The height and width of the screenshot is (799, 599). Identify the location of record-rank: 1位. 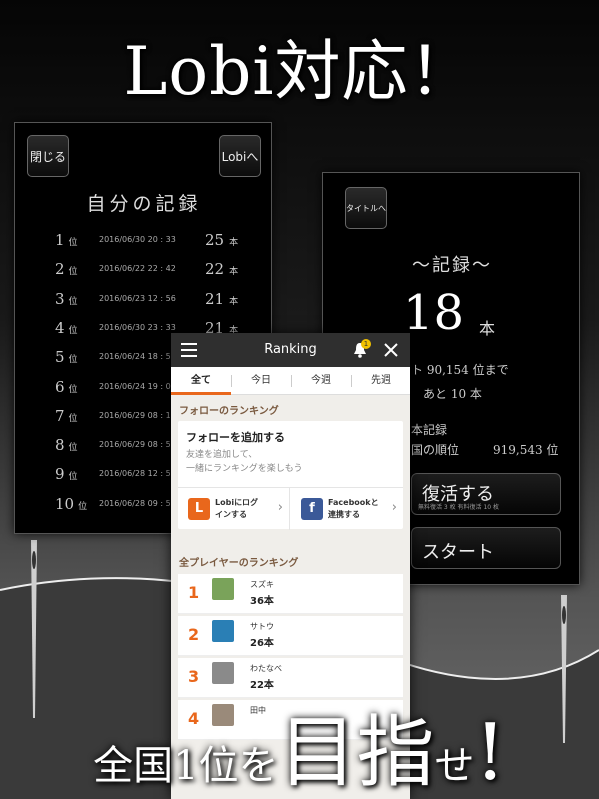
(66, 240).